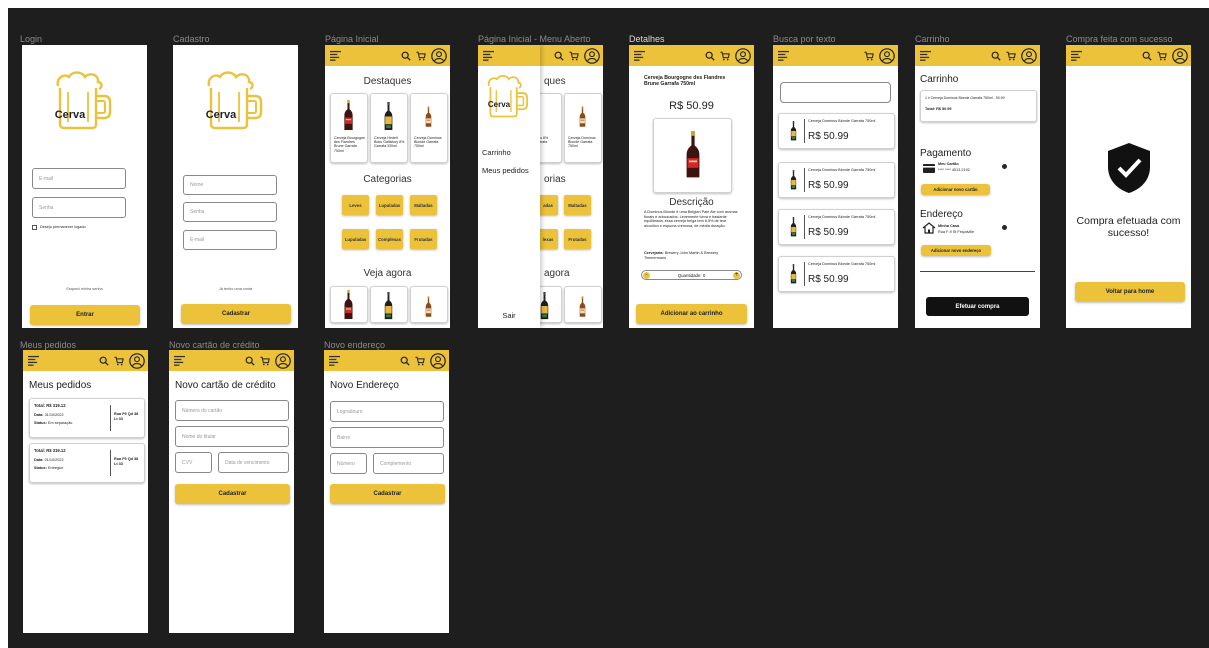 This screenshot has height=648, width=1209. Describe the element at coordinates (53, 423) in the screenshot. I see `order-status: Status: Em separação` at that location.